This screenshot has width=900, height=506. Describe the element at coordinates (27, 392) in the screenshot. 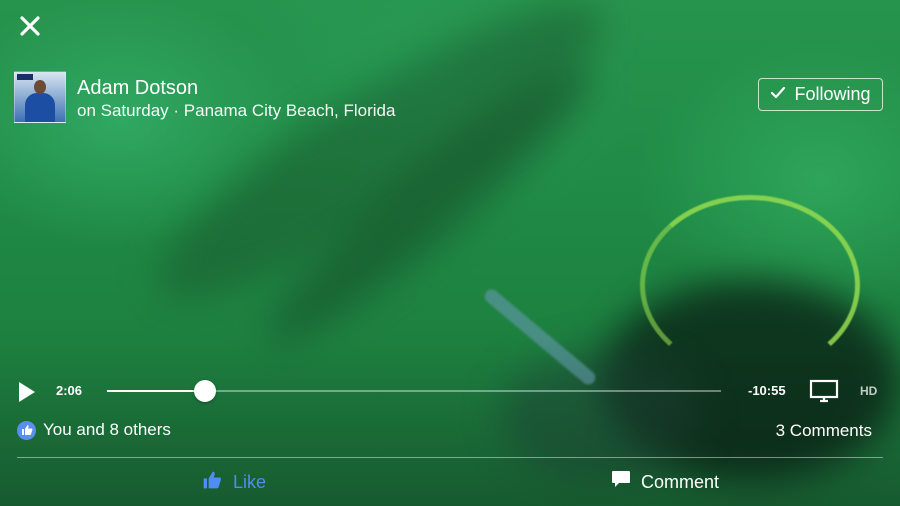

I see `play-icon` at that location.